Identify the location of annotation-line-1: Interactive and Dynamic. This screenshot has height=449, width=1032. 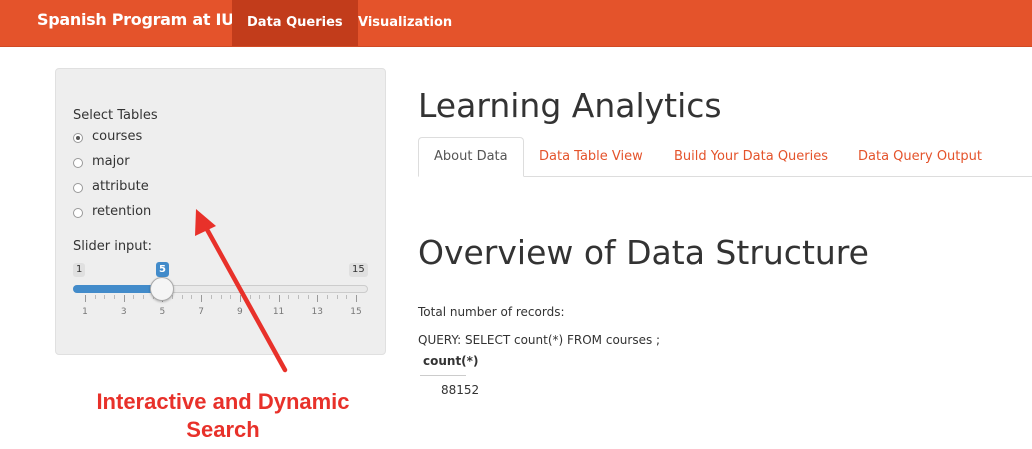
(223, 401).